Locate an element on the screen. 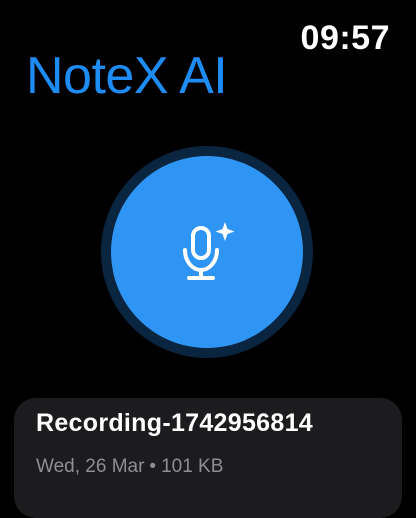 The width and height of the screenshot is (416, 518). microphone-sparkle-icon is located at coordinates (209, 251).